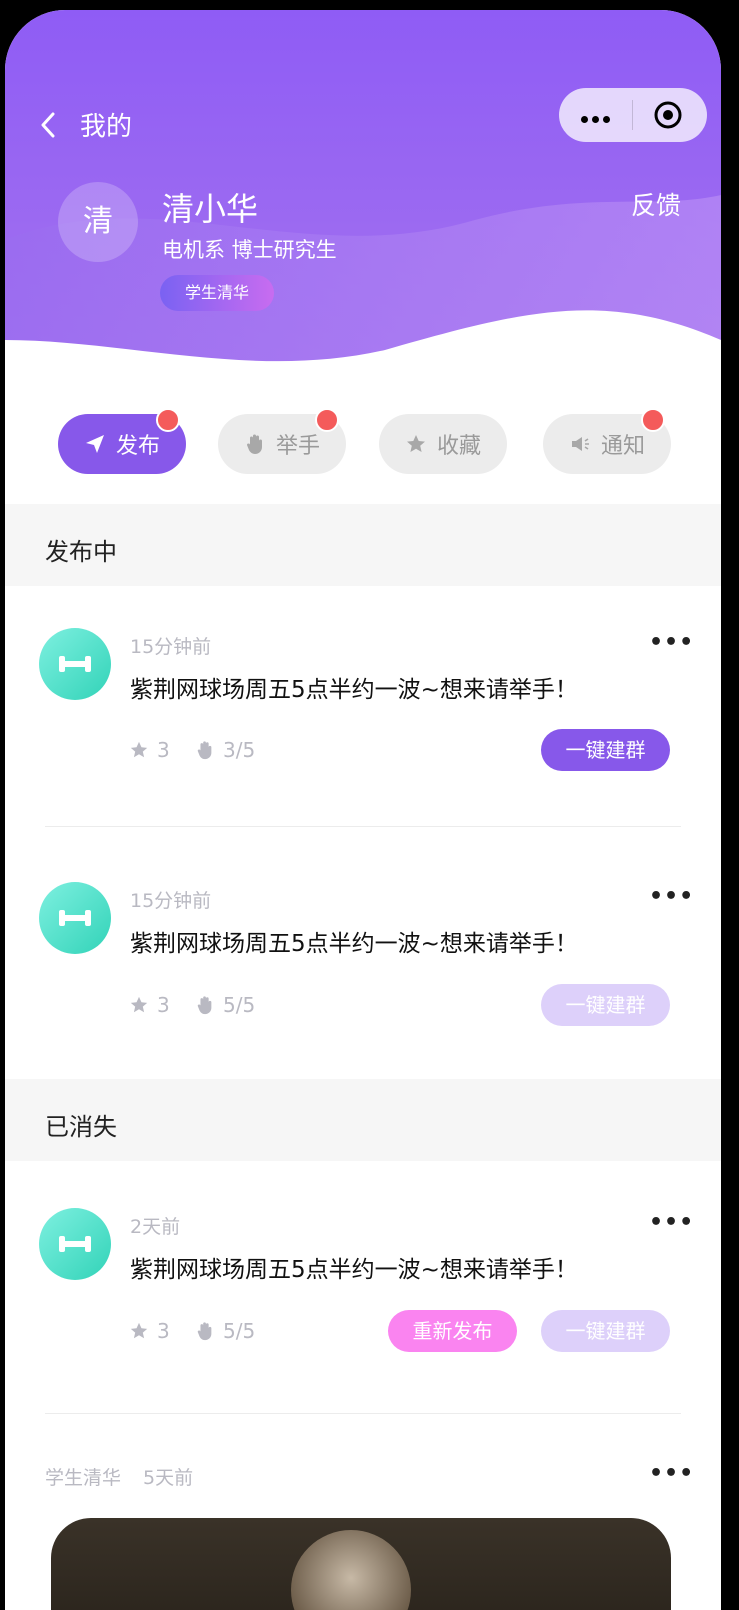 Image resolution: width=739 pixels, height=1610 pixels. Describe the element at coordinates (327, 420) in the screenshot. I see `tab-raise-hand-badge` at that location.